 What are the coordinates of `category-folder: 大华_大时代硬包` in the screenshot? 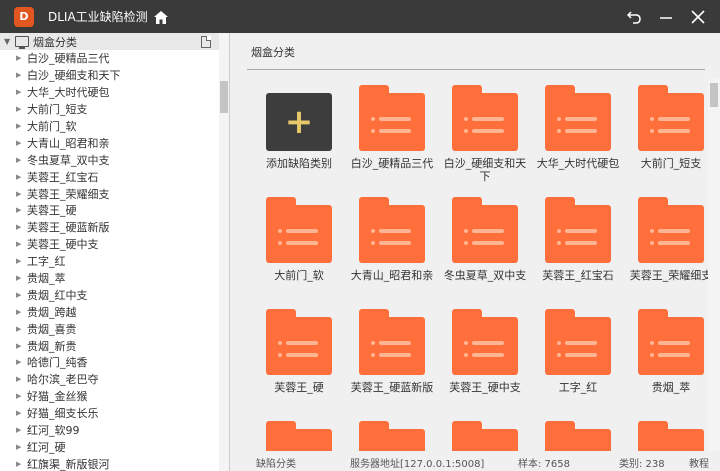 It's located at (578, 127).